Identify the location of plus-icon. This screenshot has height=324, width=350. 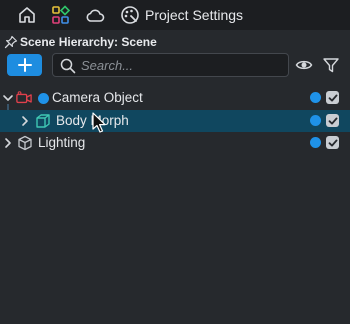
(24, 65).